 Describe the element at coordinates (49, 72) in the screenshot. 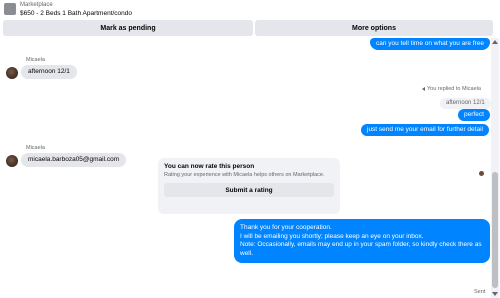

I see `message-incoming: afternoon 12/1` at that location.